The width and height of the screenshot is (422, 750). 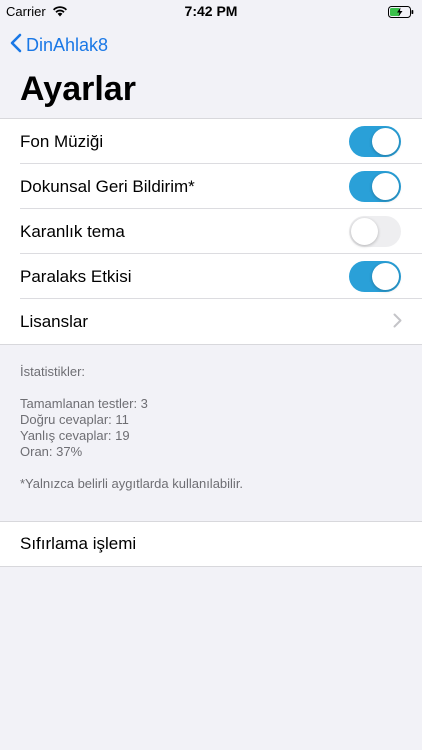 I want to click on reset-button: Sıfırlama işlemi, so click(x=211, y=544).